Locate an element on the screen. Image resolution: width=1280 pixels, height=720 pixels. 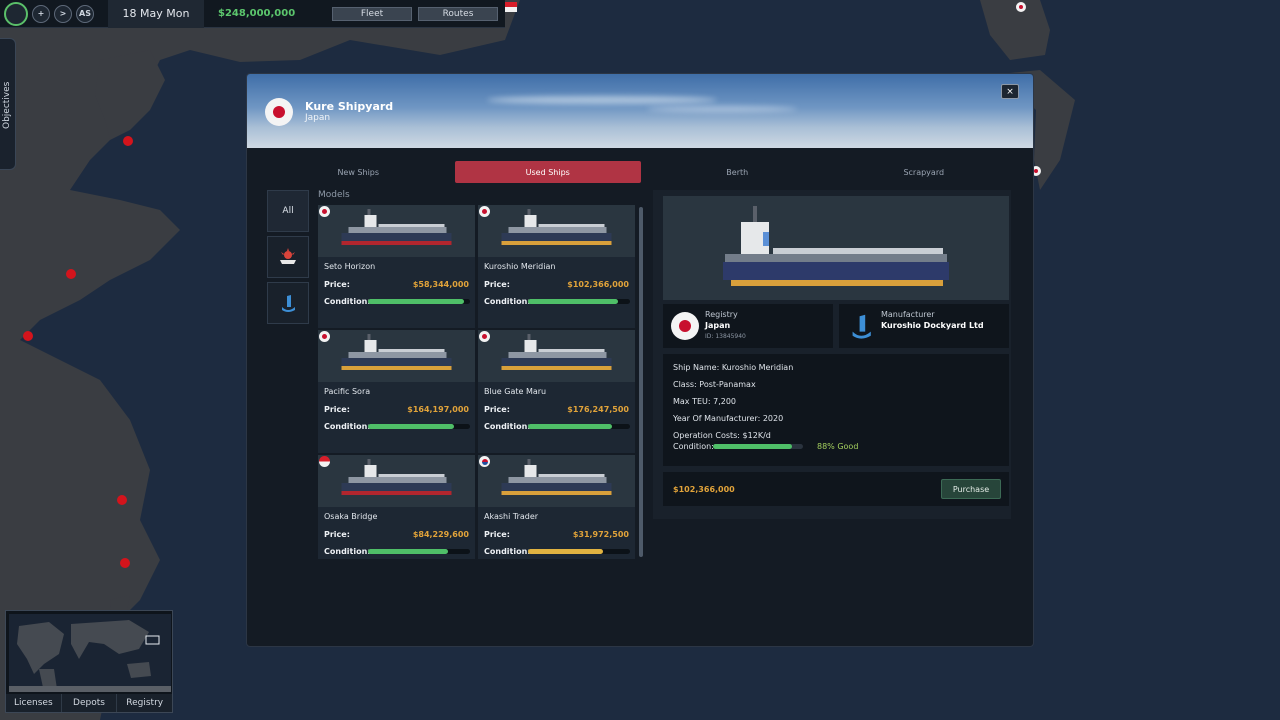
category-all-button: All is located at coordinates (288, 211).